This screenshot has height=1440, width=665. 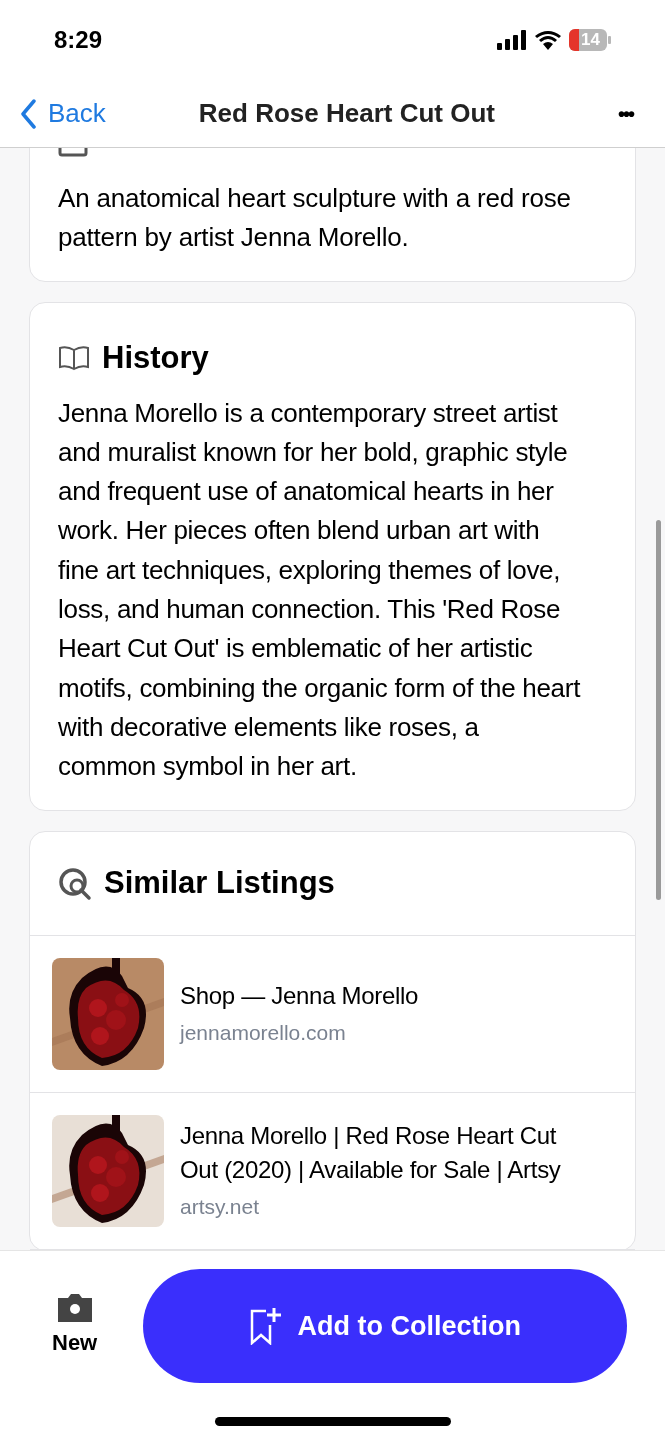 I want to click on more-button: •••, so click(x=625, y=113).